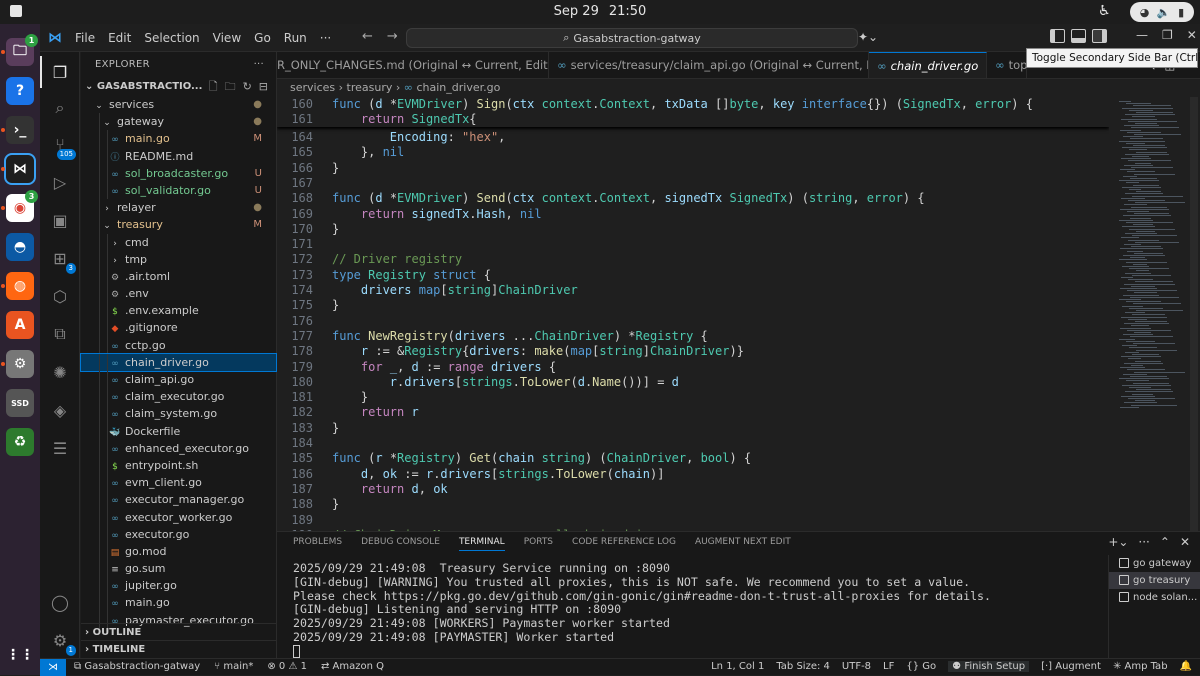  Describe the element at coordinates (1167, 35) in the screenshot. I see `restore-icon: ❐` at that location.